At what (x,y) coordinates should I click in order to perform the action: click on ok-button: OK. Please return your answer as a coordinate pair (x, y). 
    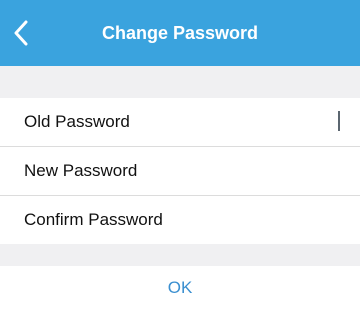
    Looking at the image, I should click on (180, 288).